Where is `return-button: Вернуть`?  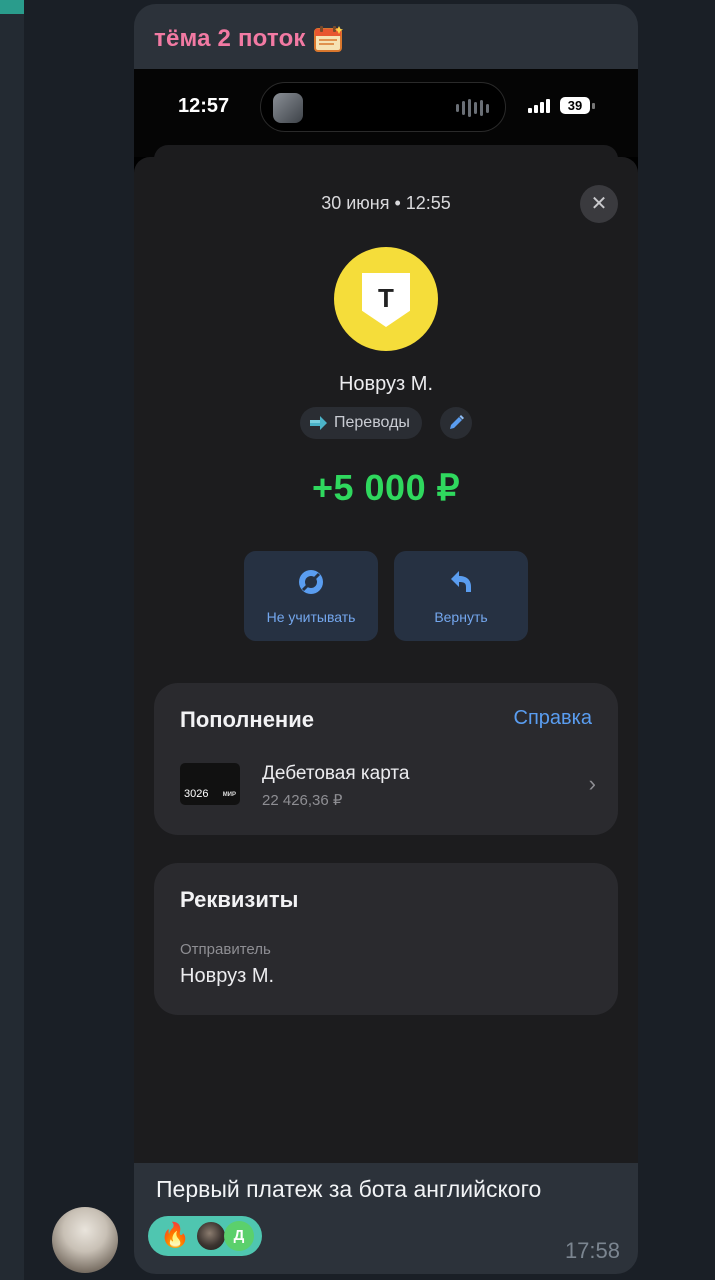
return-button: Вернуть is located at coordinates (461, 596).